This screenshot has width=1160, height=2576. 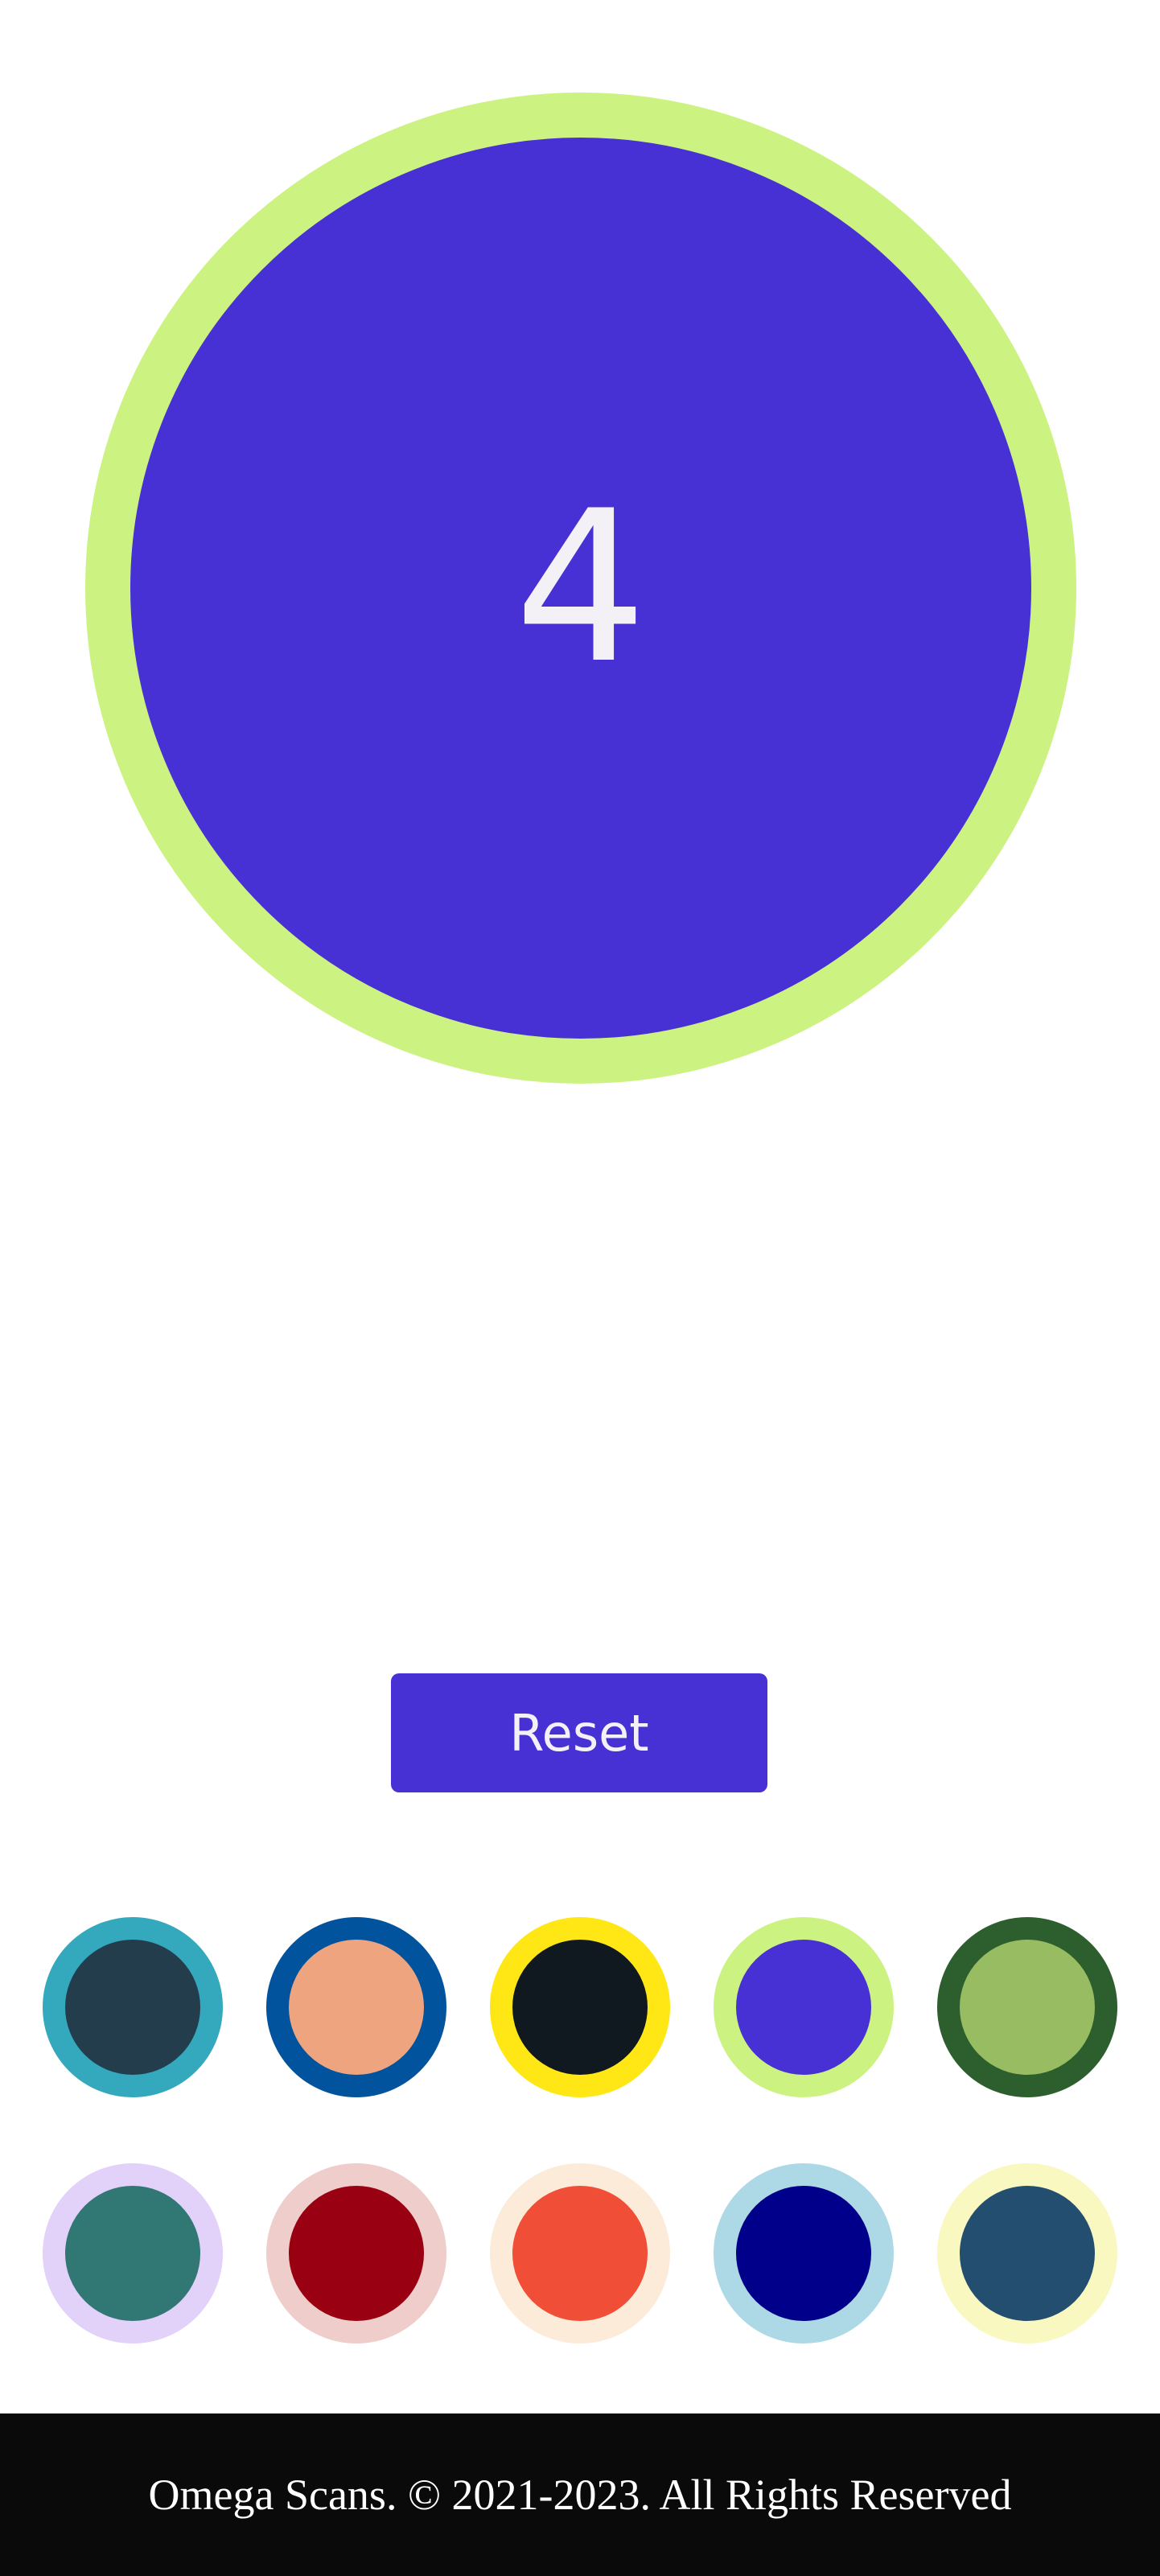 I want to click on reset-button: Reset, so click(x=579, y=1732).